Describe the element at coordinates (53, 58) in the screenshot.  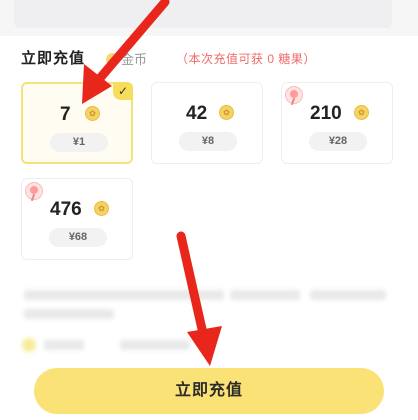
I see `section-title: 立即充值` at that location.